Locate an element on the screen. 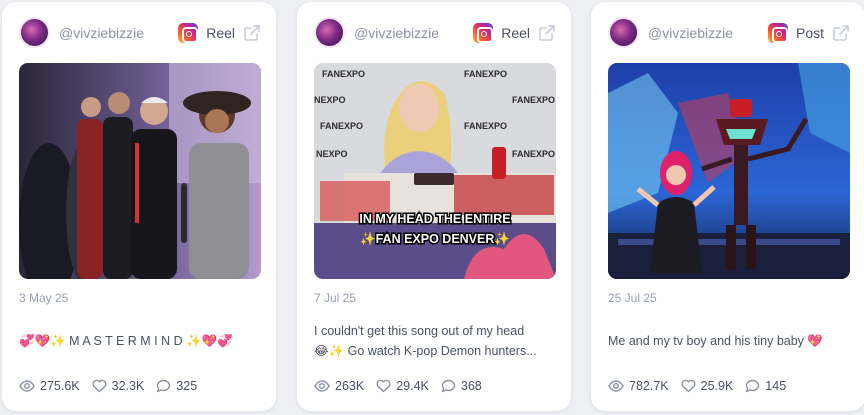 The height and width of the screenshot is (415, 864). post-caption: Me and my tv boy and his tiny baby 💖 is located at coordinates (728, 341).